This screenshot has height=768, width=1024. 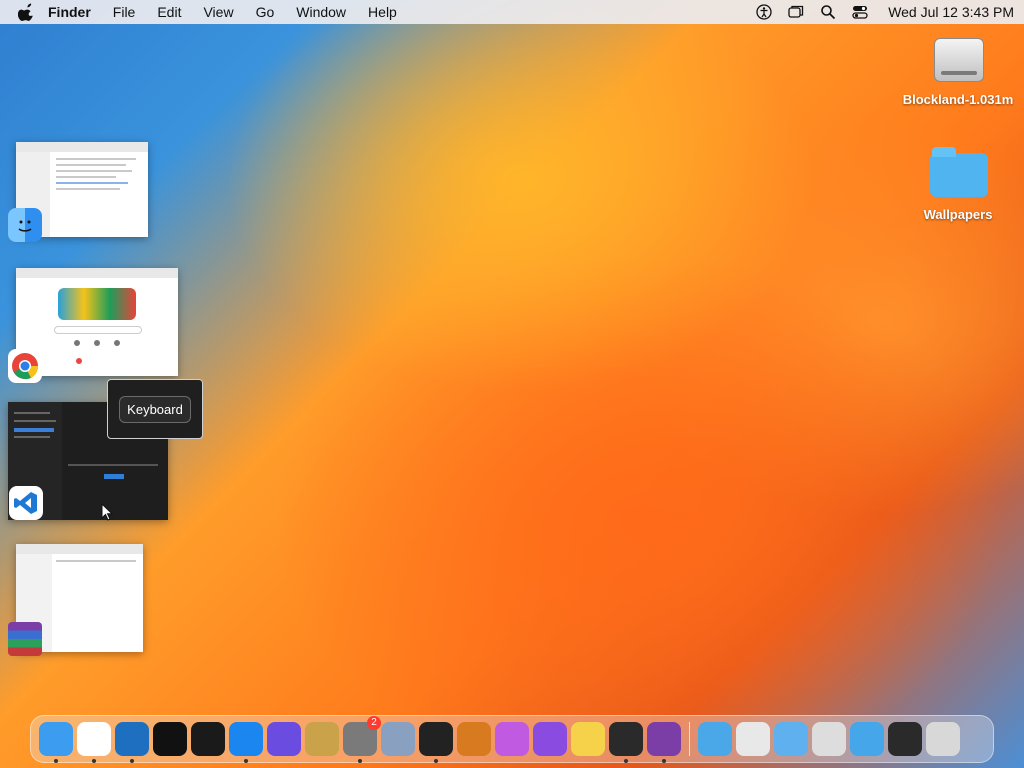 I want to click on dock-stack-printer, so click(x=829, y=739).